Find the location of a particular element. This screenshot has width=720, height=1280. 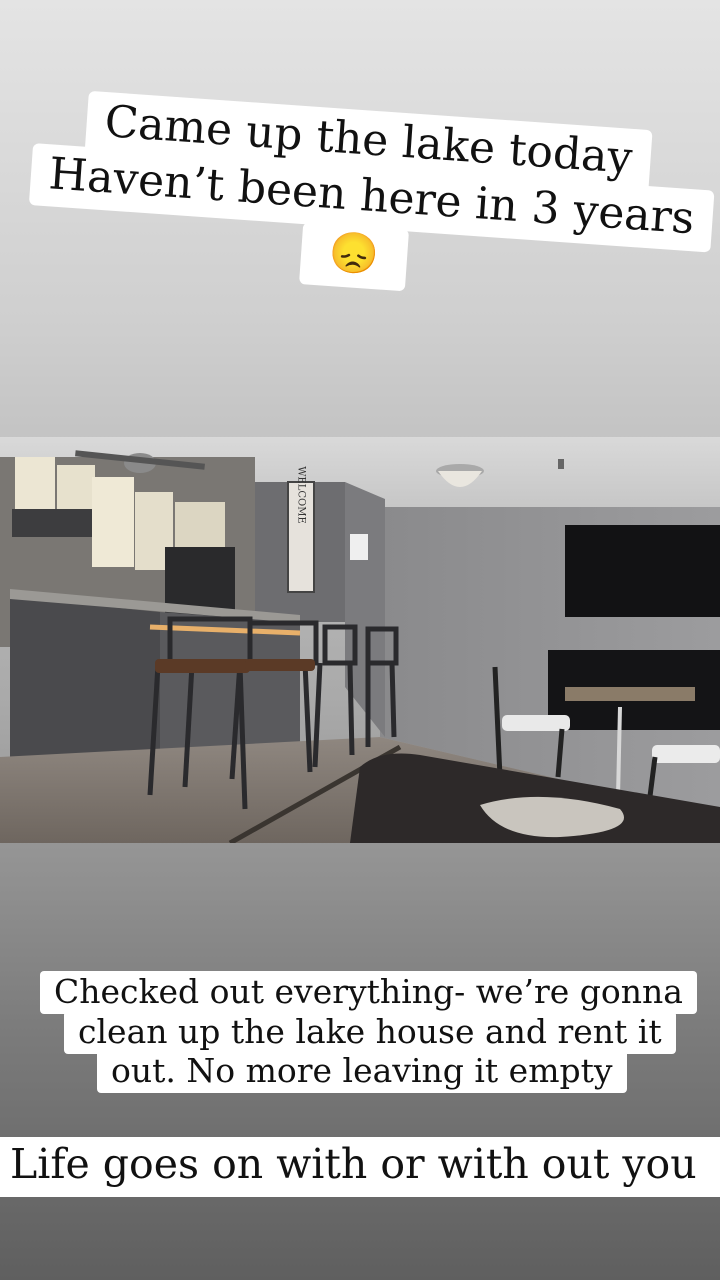

caption-bottom-text: Life goes on with or with out you is located at coordinates (353, 1164).